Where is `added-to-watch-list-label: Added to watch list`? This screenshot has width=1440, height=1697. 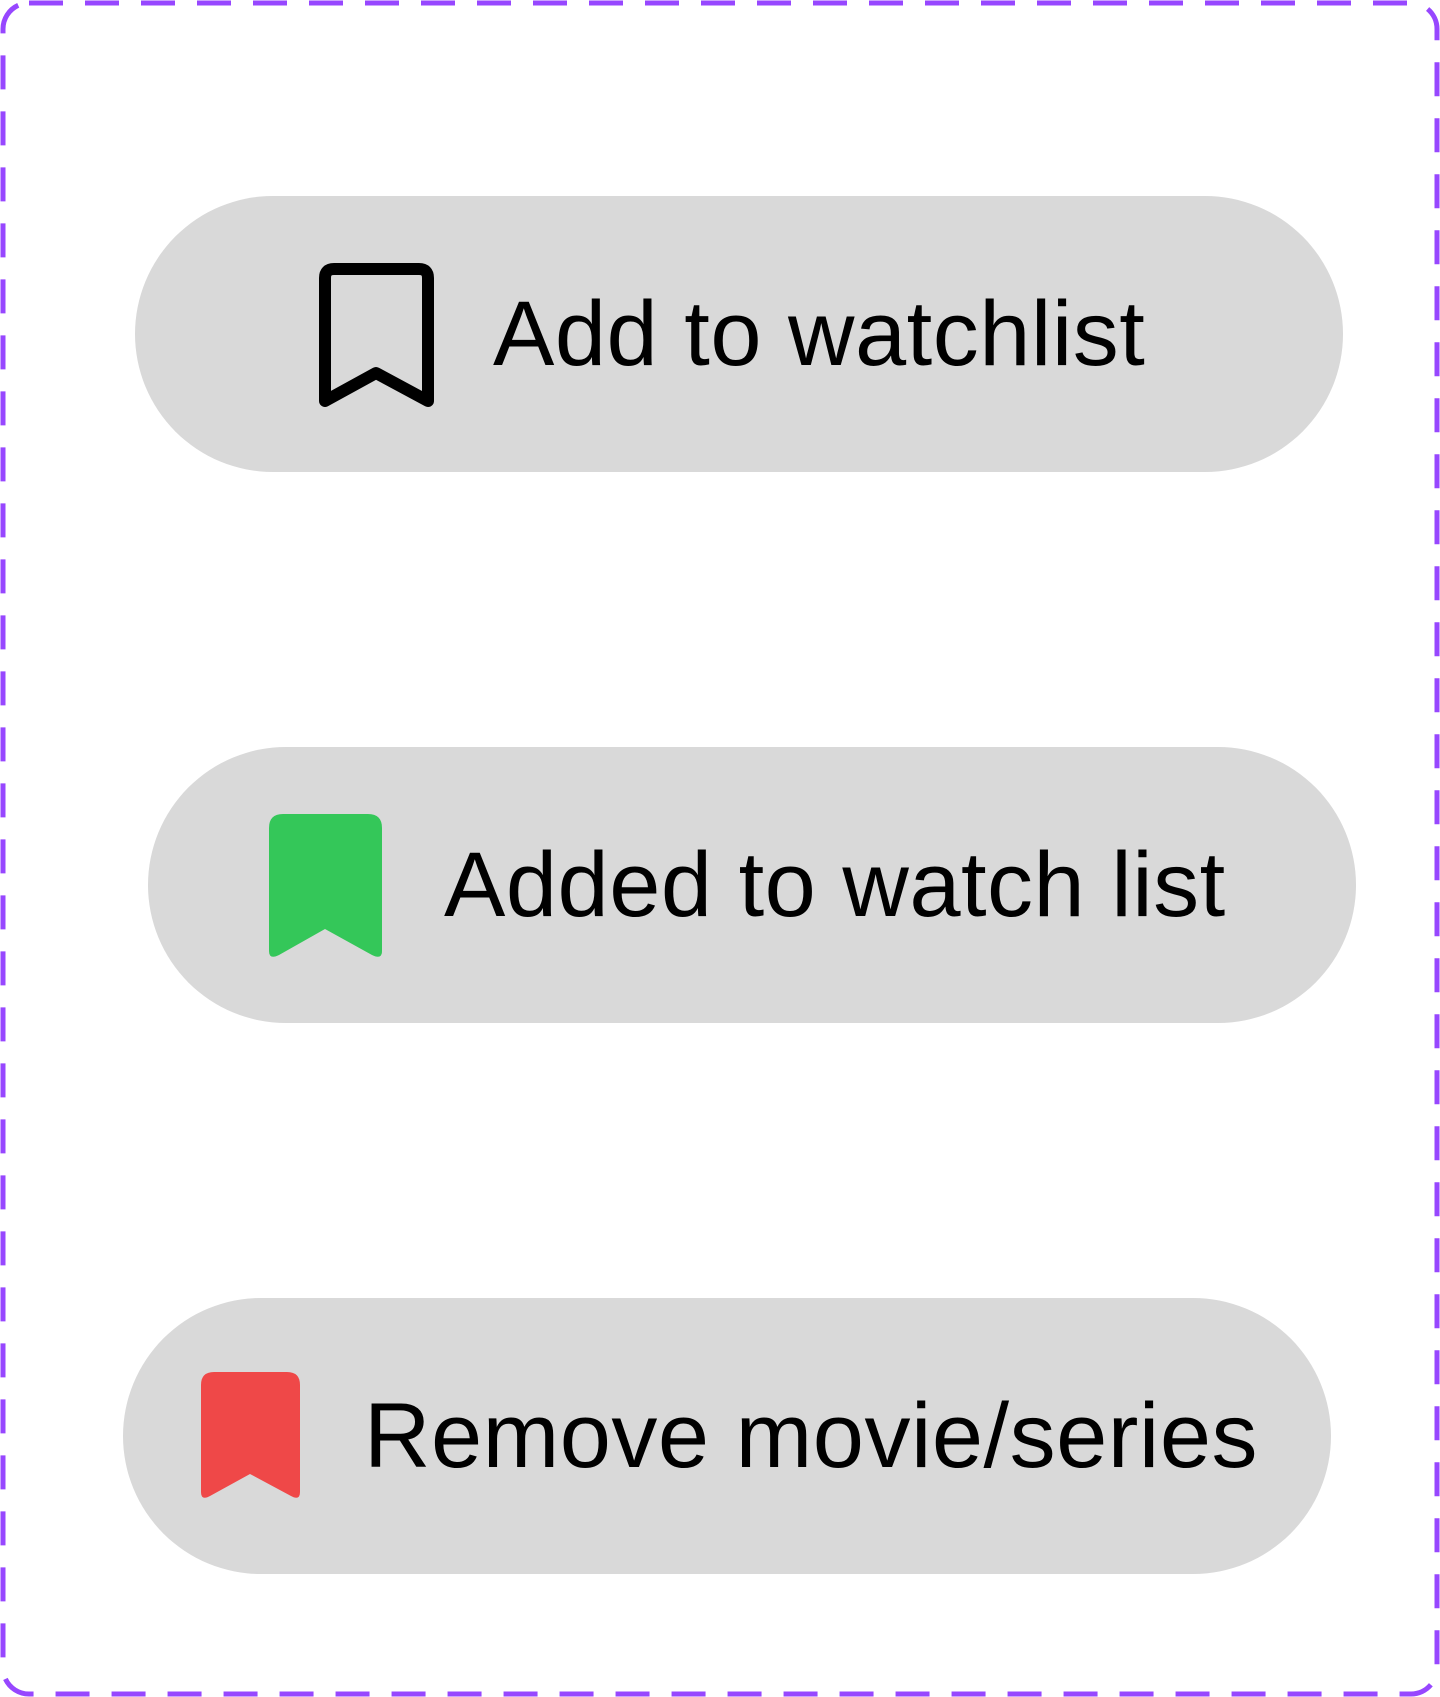
added-to-watch-list-label: Added to watch list is located at coordinates (835, 885).